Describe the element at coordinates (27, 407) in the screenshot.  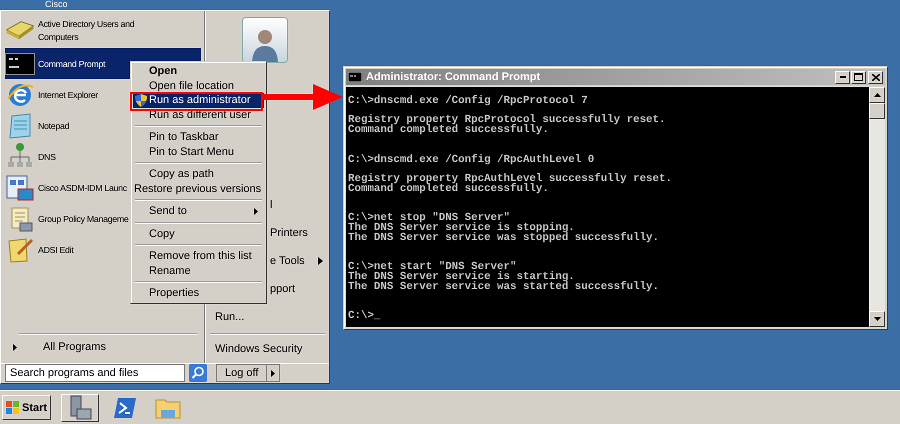
I see `start-button: Start` at that location.